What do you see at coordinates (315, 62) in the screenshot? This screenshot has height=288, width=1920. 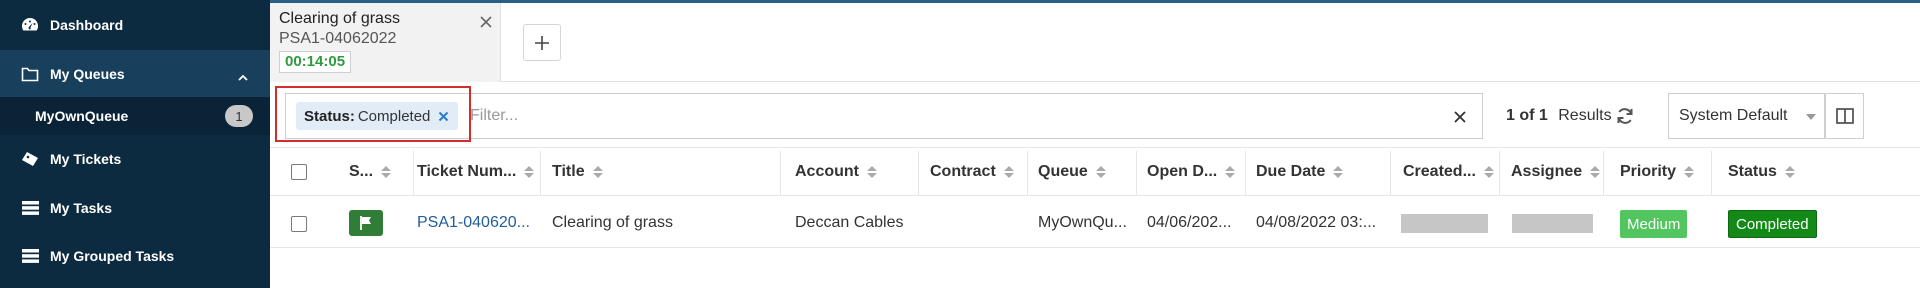 I see `ticket-timer: 00:14:05` at bounding box center [315, 62].